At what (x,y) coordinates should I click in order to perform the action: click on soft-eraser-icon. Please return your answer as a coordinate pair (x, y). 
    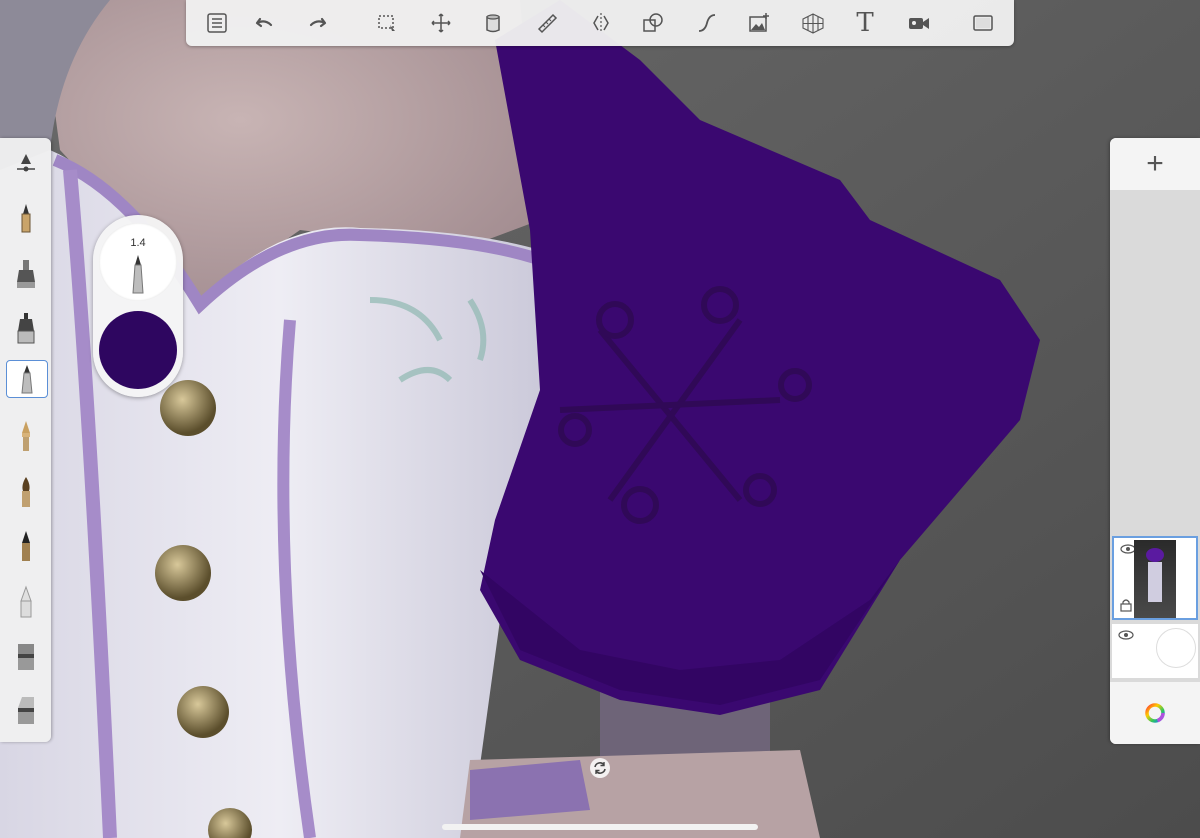
    Looking at the image, I should click on (26, 602).